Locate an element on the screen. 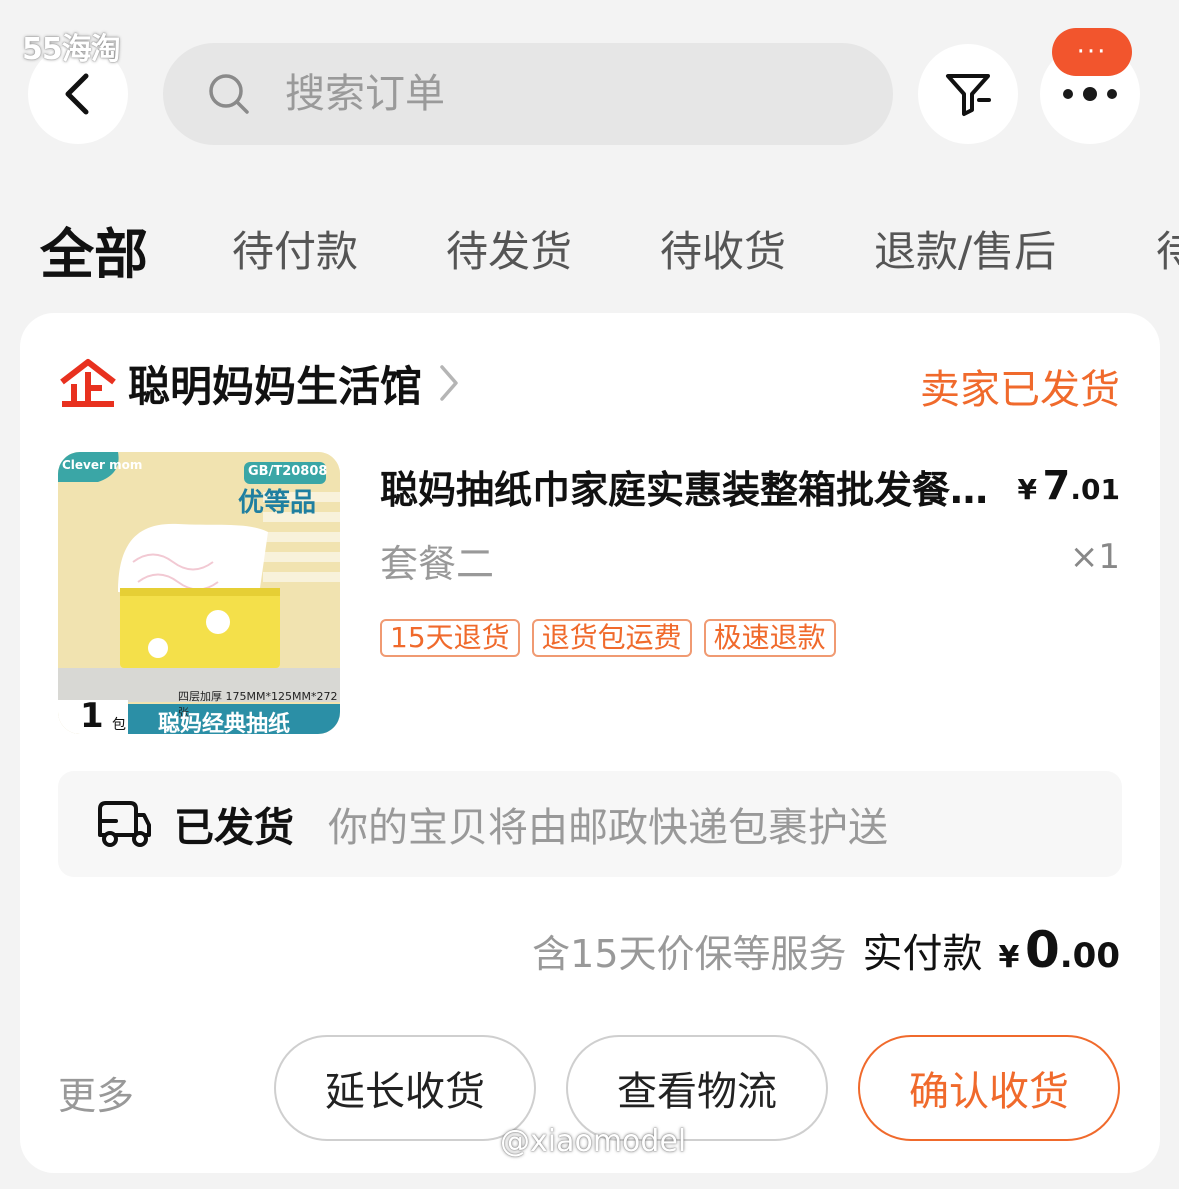 This screenshot has height=1189, width=1179. extend-receipt-button: 延长收货 is located at coordinates (405, 1088).